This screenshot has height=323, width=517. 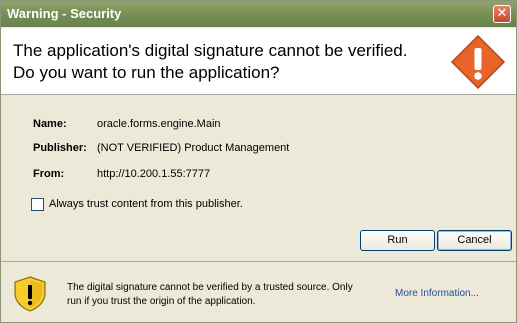 I want to click on publisher-value: (NOT VERIFIED) Product Management, so click(x=193, y=148).